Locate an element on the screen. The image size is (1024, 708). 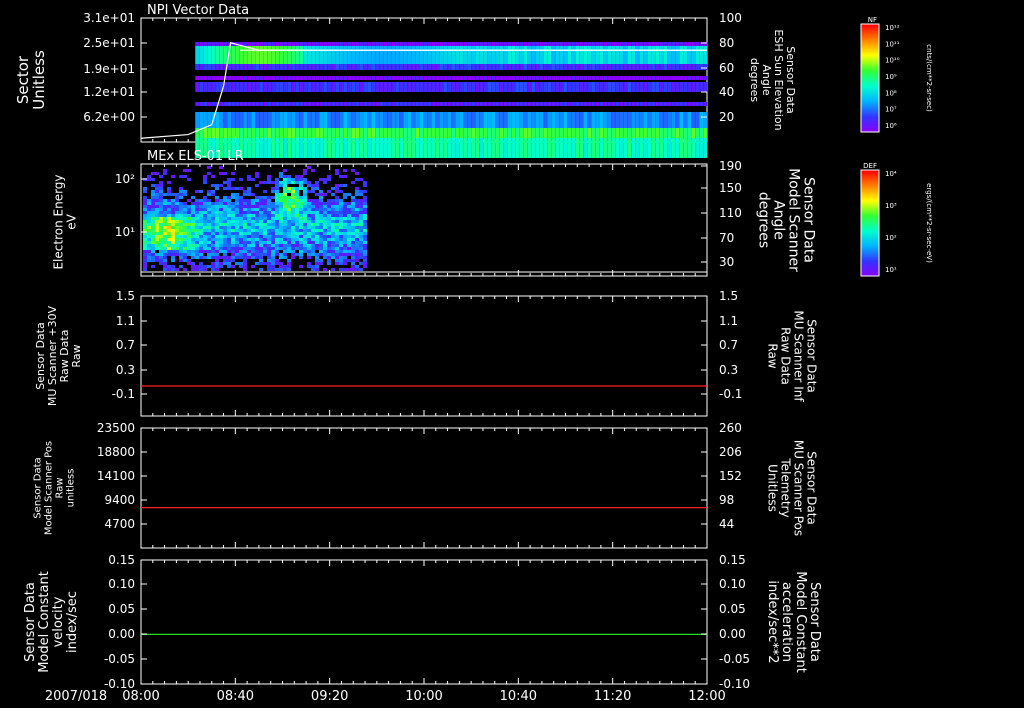
y-axis-label-right: Raw Data is located at coordinates (786, 356).